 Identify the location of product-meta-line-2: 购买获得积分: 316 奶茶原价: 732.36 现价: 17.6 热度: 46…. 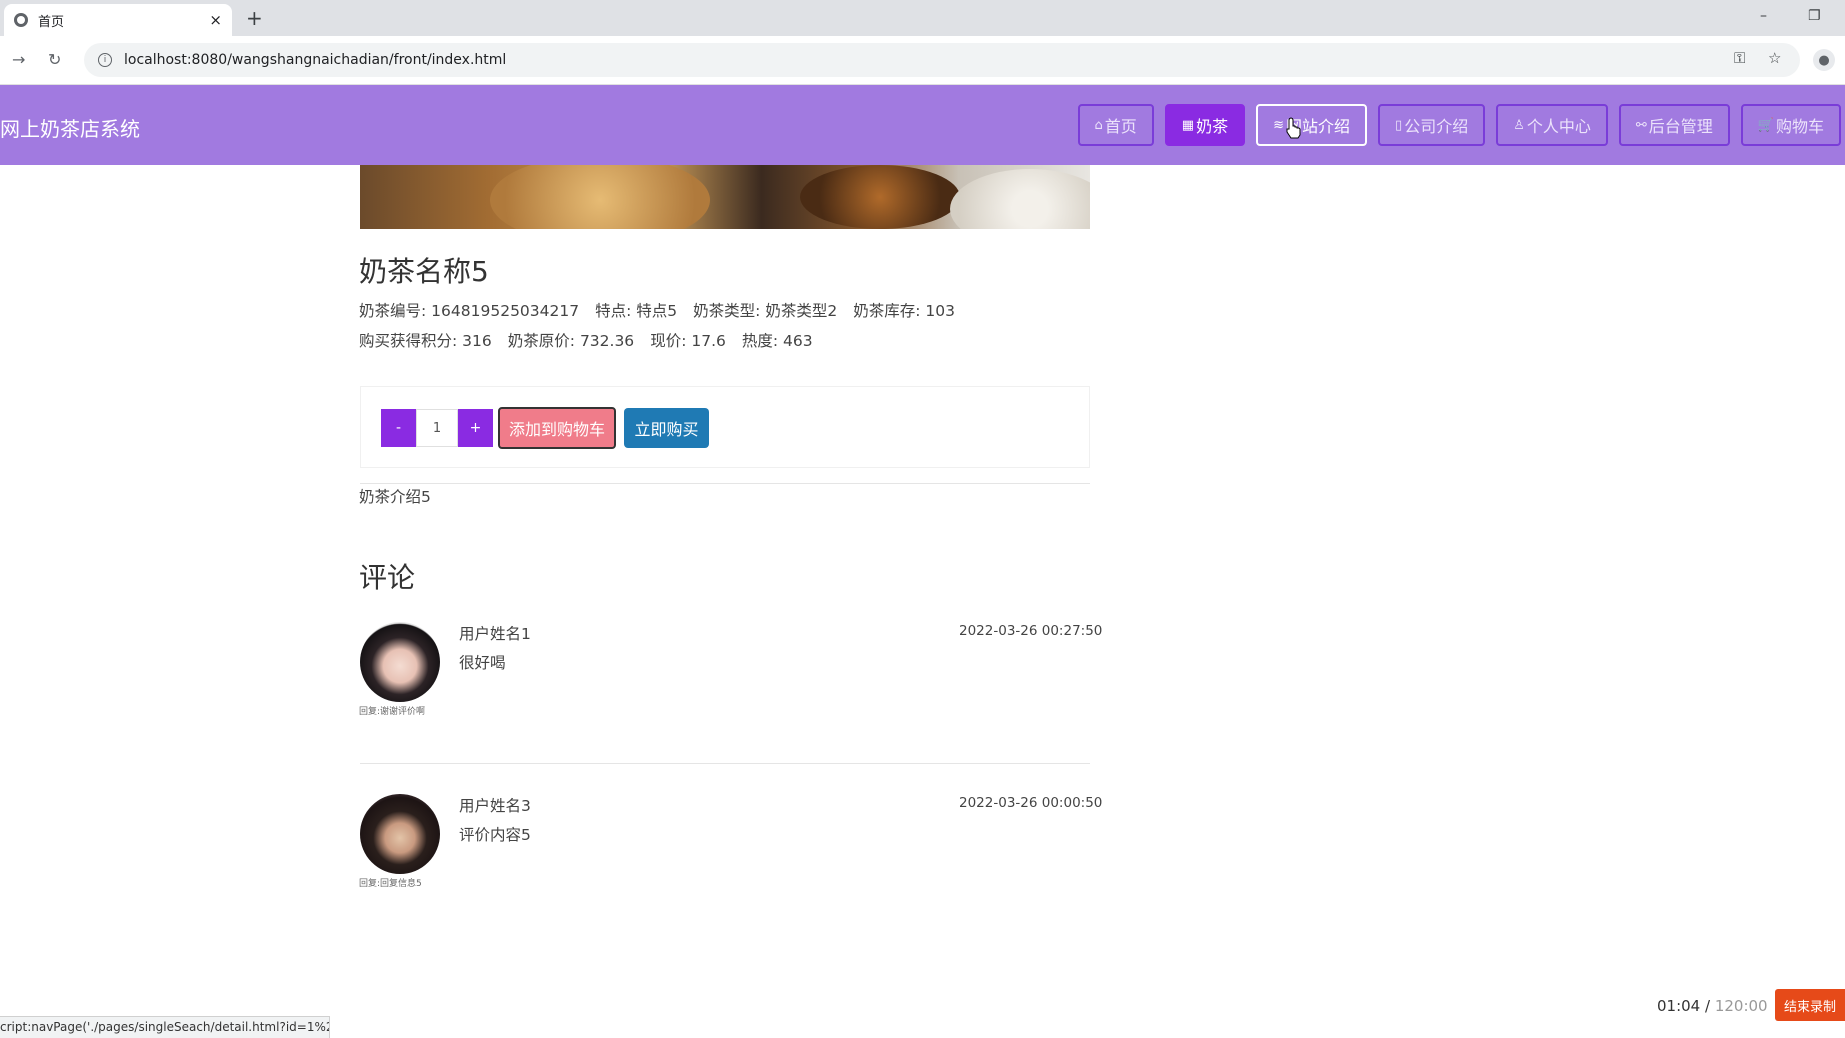
(586, 340).